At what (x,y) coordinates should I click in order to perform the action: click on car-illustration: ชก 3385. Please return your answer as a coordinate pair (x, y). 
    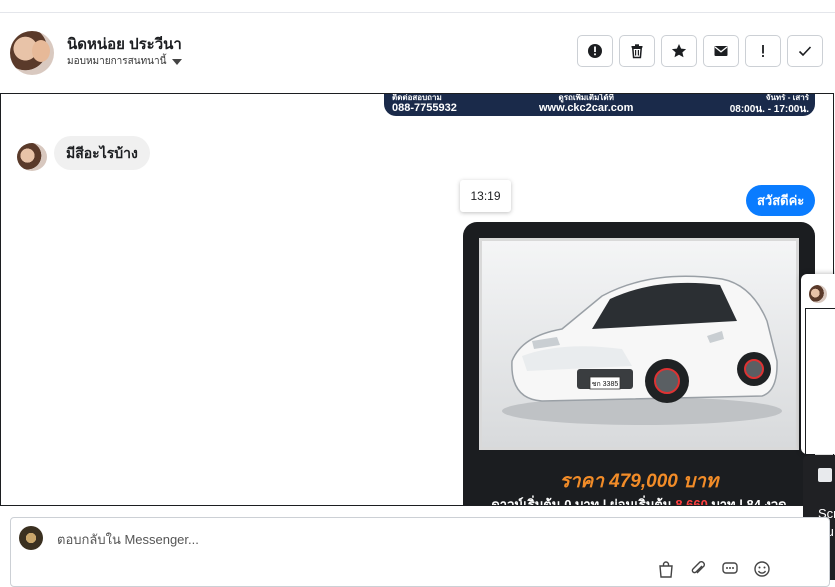
    Looking at the image, I should click on (639, 344).